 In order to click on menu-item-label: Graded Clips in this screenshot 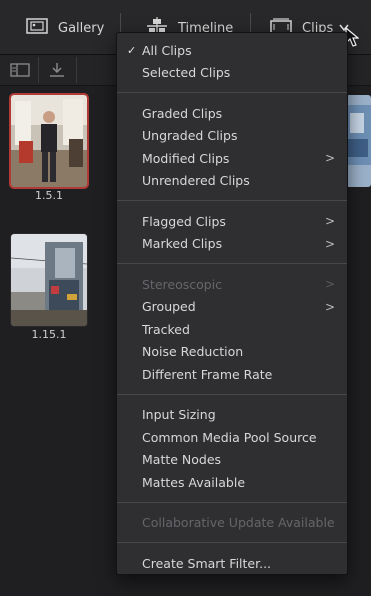, I will do `click(182, 113)`.